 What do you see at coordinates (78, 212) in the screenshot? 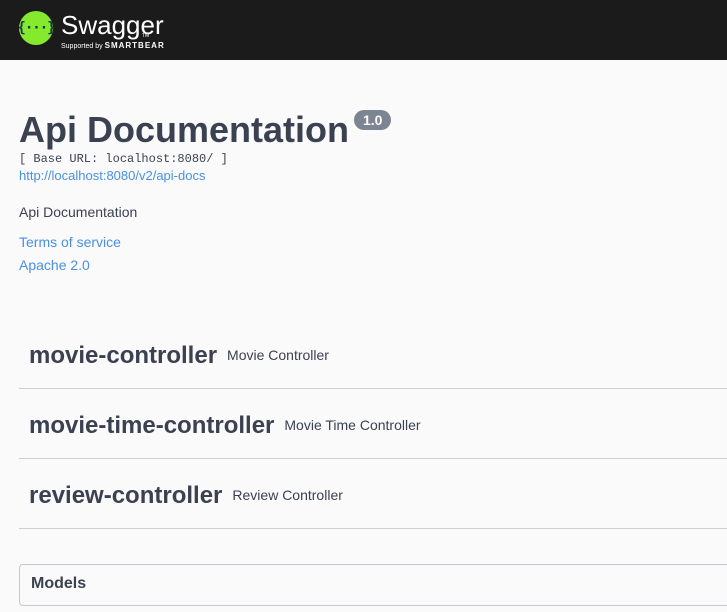
I see `api-description: Api Documentation` at bounding box center [78, 212].